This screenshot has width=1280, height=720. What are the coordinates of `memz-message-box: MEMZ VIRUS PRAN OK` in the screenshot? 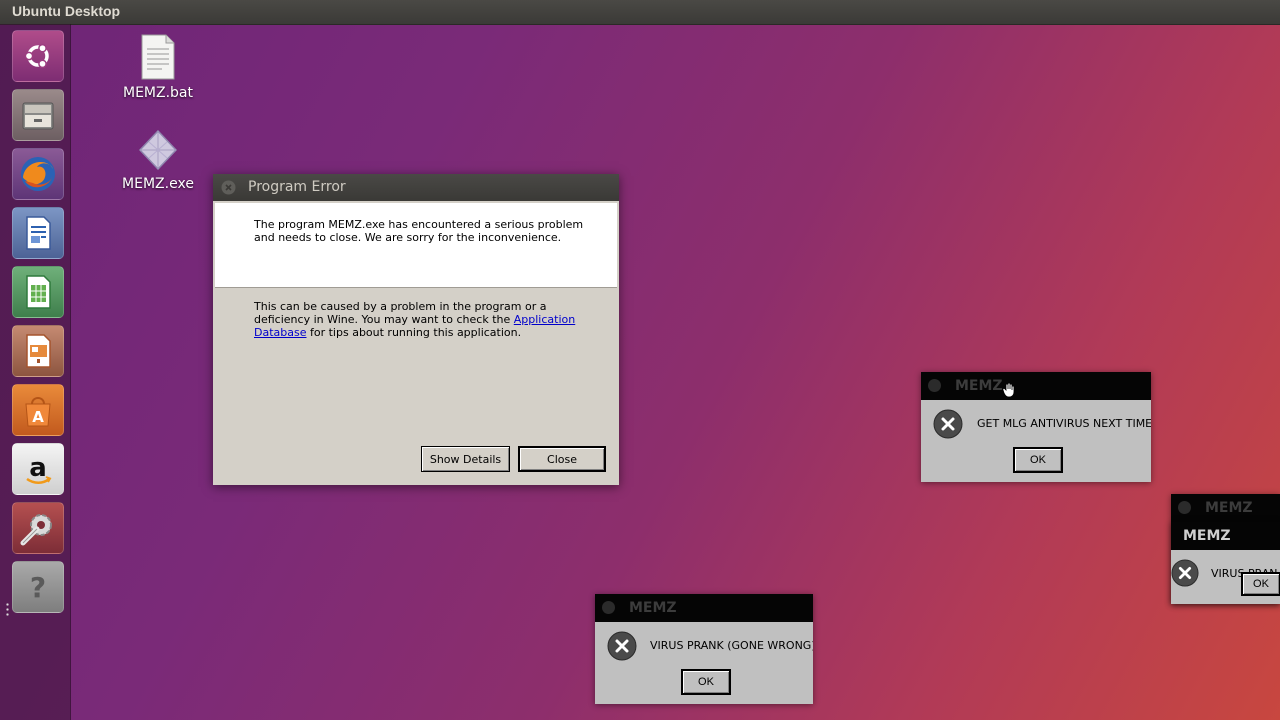 It's located at (1225, 563).